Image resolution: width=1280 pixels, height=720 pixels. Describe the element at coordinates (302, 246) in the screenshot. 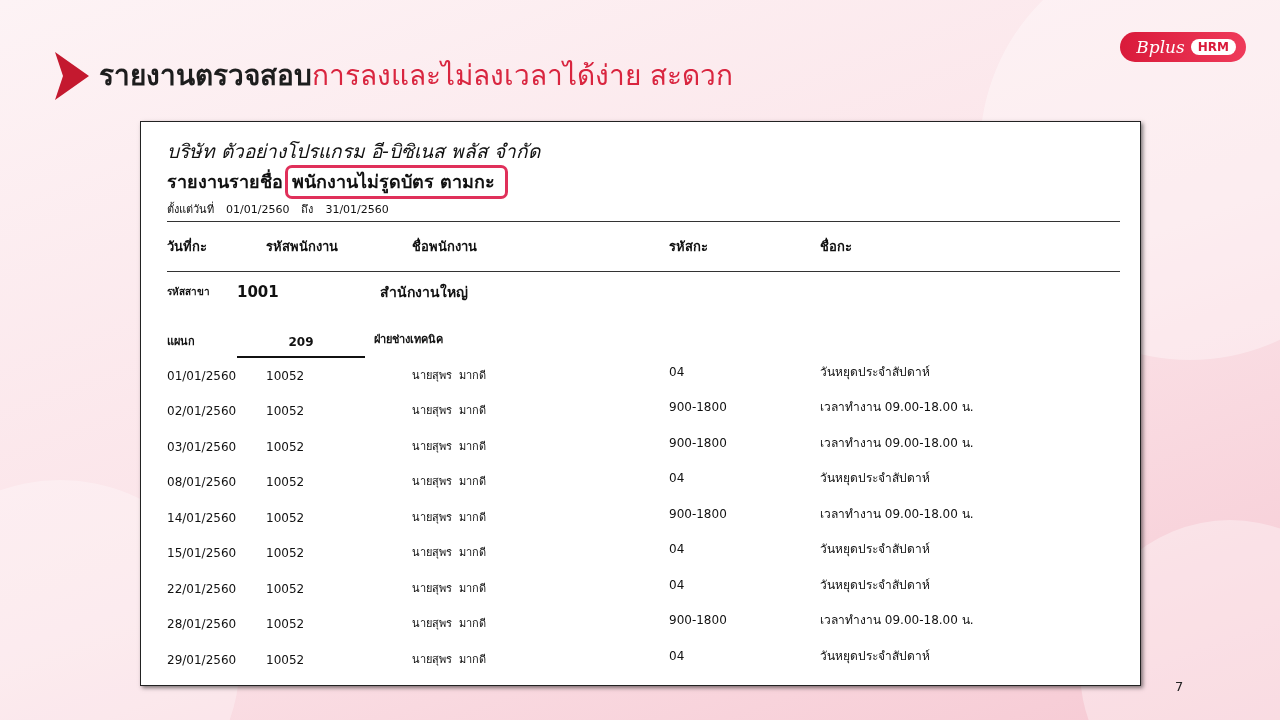

I see `column-header: รหัสพนักงาน` at that location.